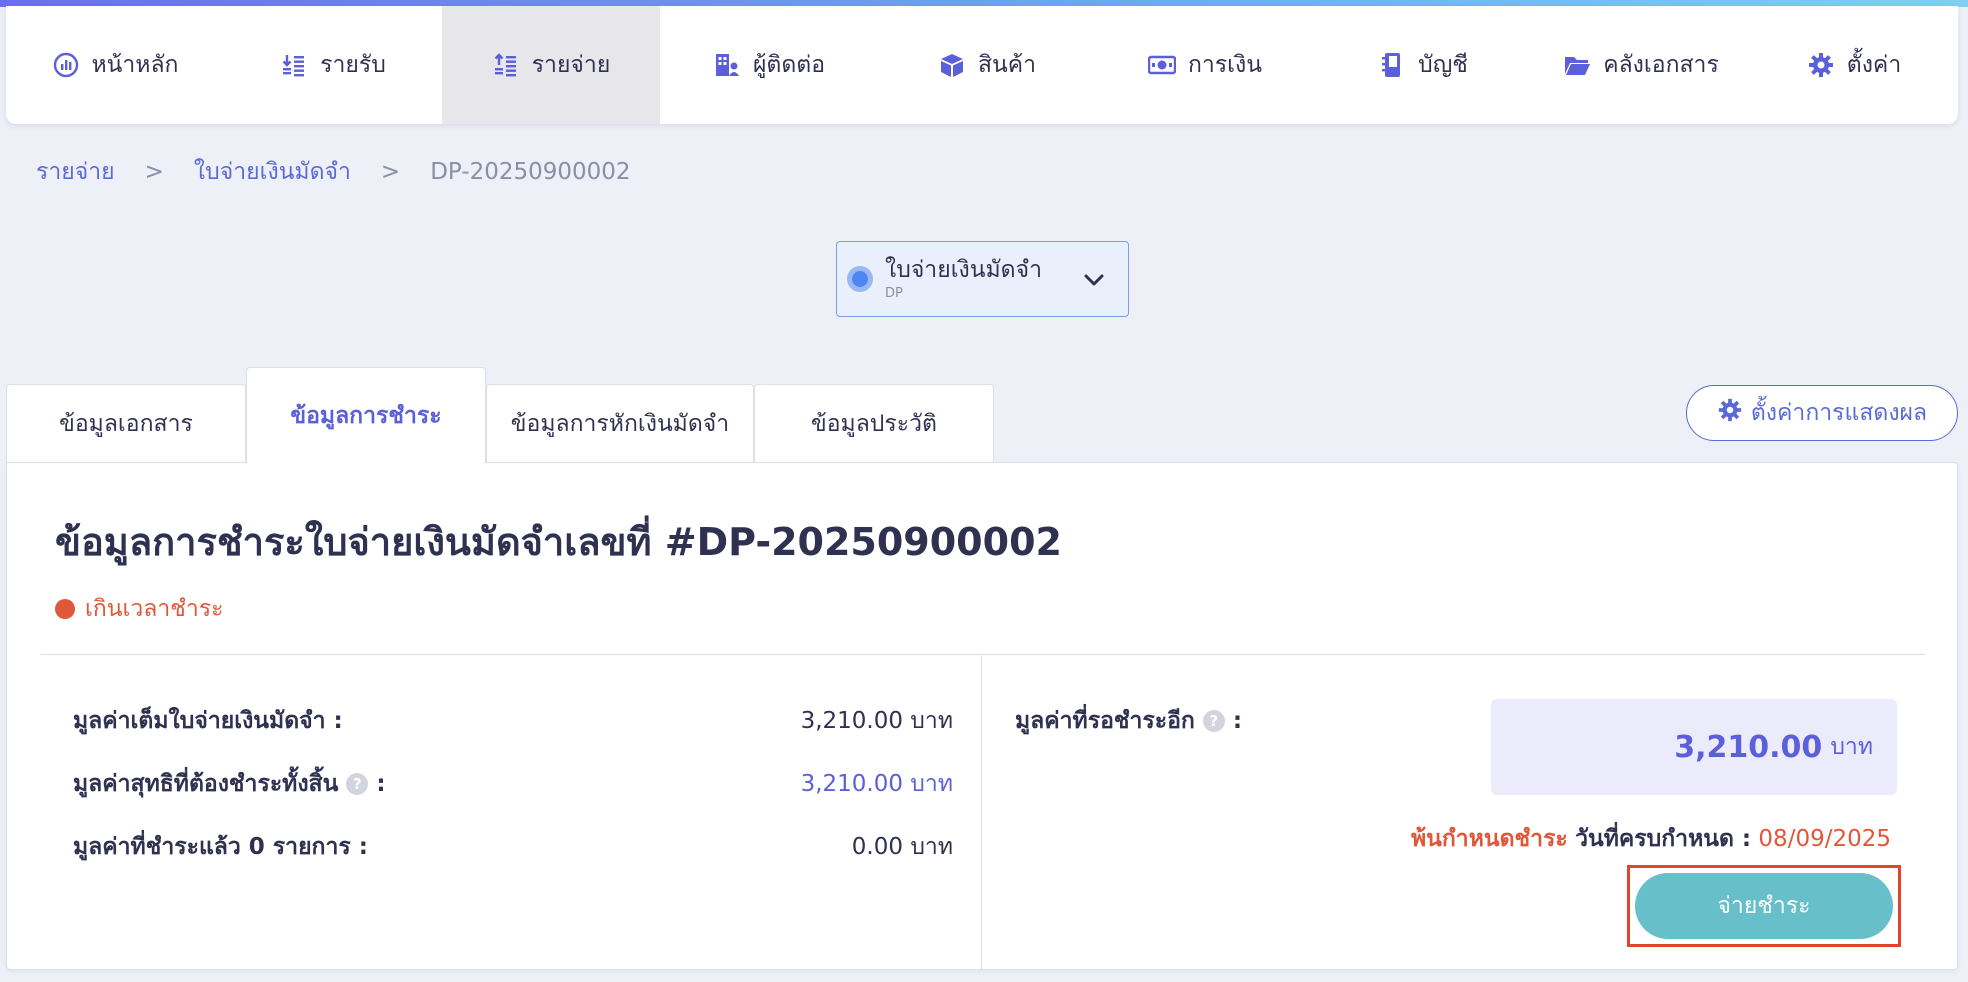 The width and height of the screenshot is (1968, 982). What do you see at coordinates (902, 847) in the screenshot?
I see `paid-amount-value: 0.00 บาท` at bounding box center [902, 847].